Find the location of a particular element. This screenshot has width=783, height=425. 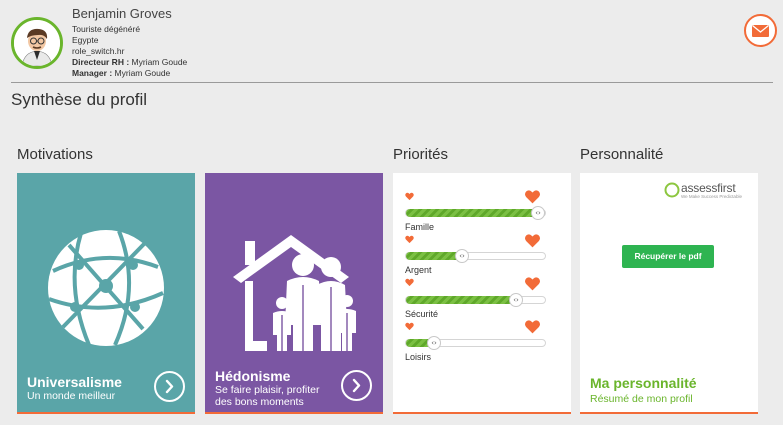

manager-label: Manager : is located at coordinates (92, 73).